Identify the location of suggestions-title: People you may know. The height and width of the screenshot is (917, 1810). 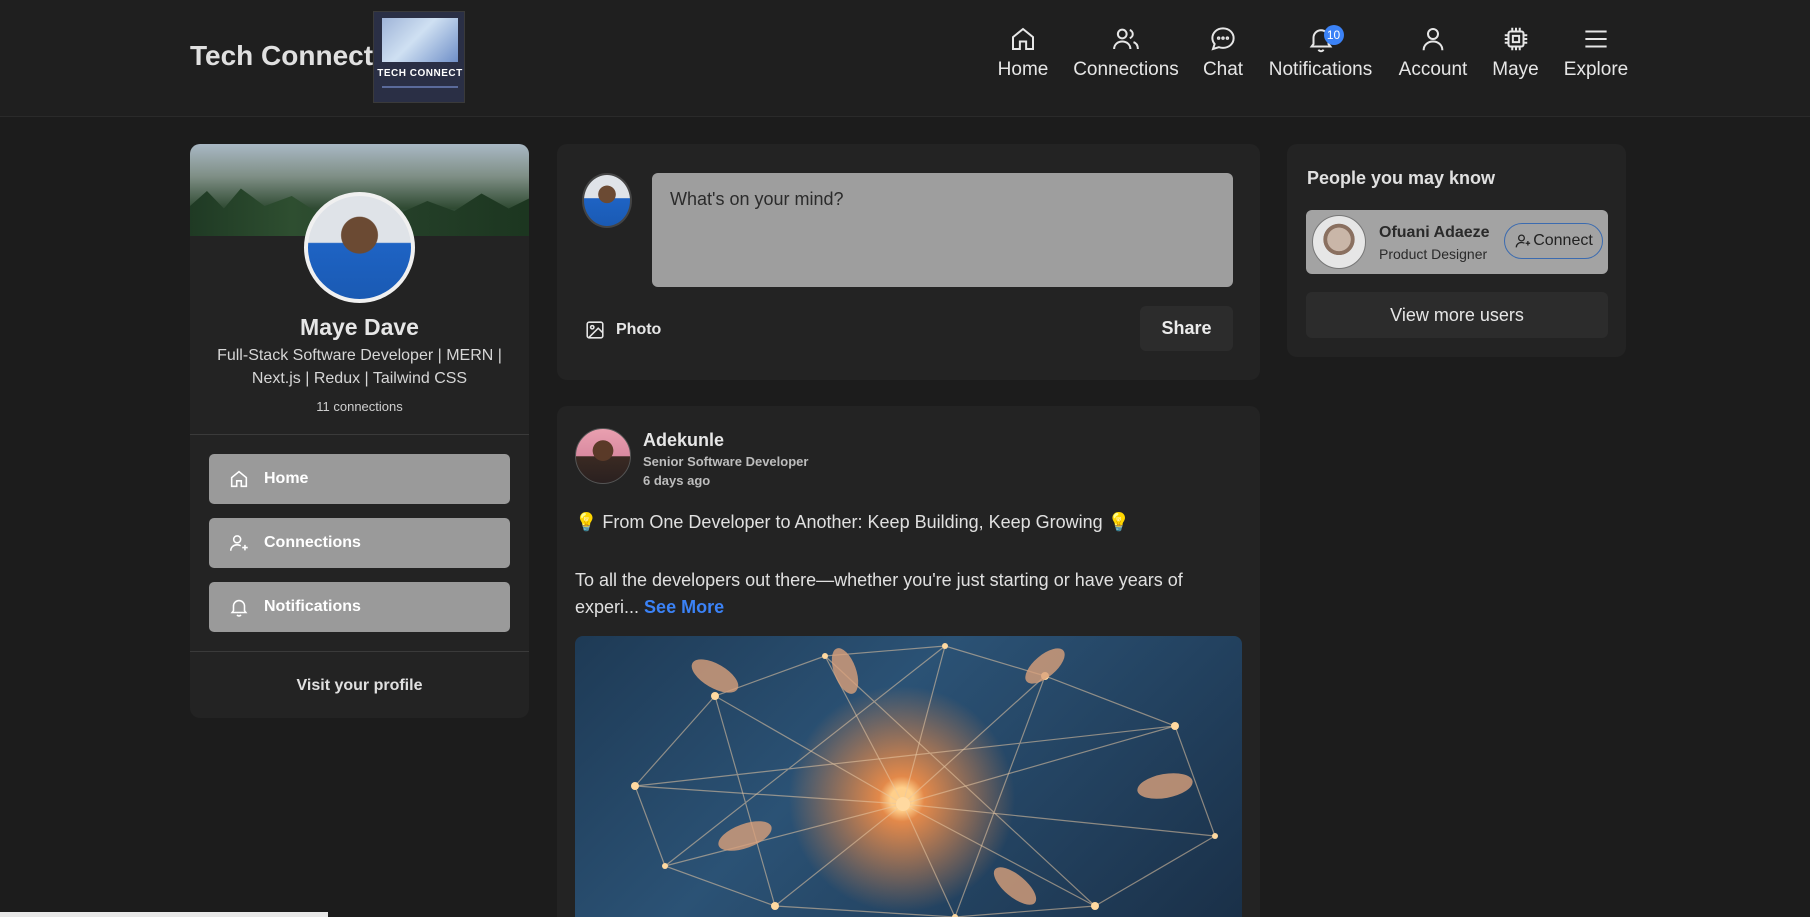
(1401, 178).